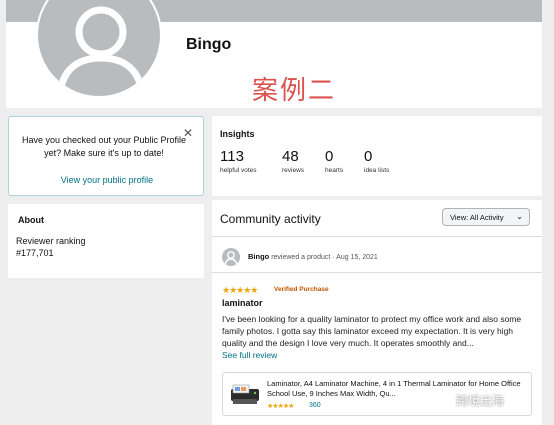 This screenshot has height=425, width=554. I want to click on activity-byline: Bingo reviewed a product · Aug 15, 2021, so click(313, 256).